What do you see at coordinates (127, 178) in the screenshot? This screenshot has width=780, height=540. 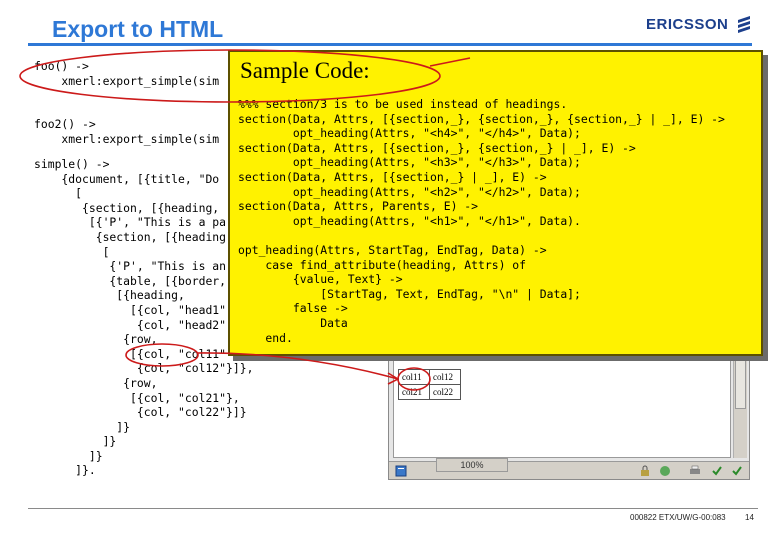 I see `code-line: {document, [{title, "Do` at bounding box center [127, 178].